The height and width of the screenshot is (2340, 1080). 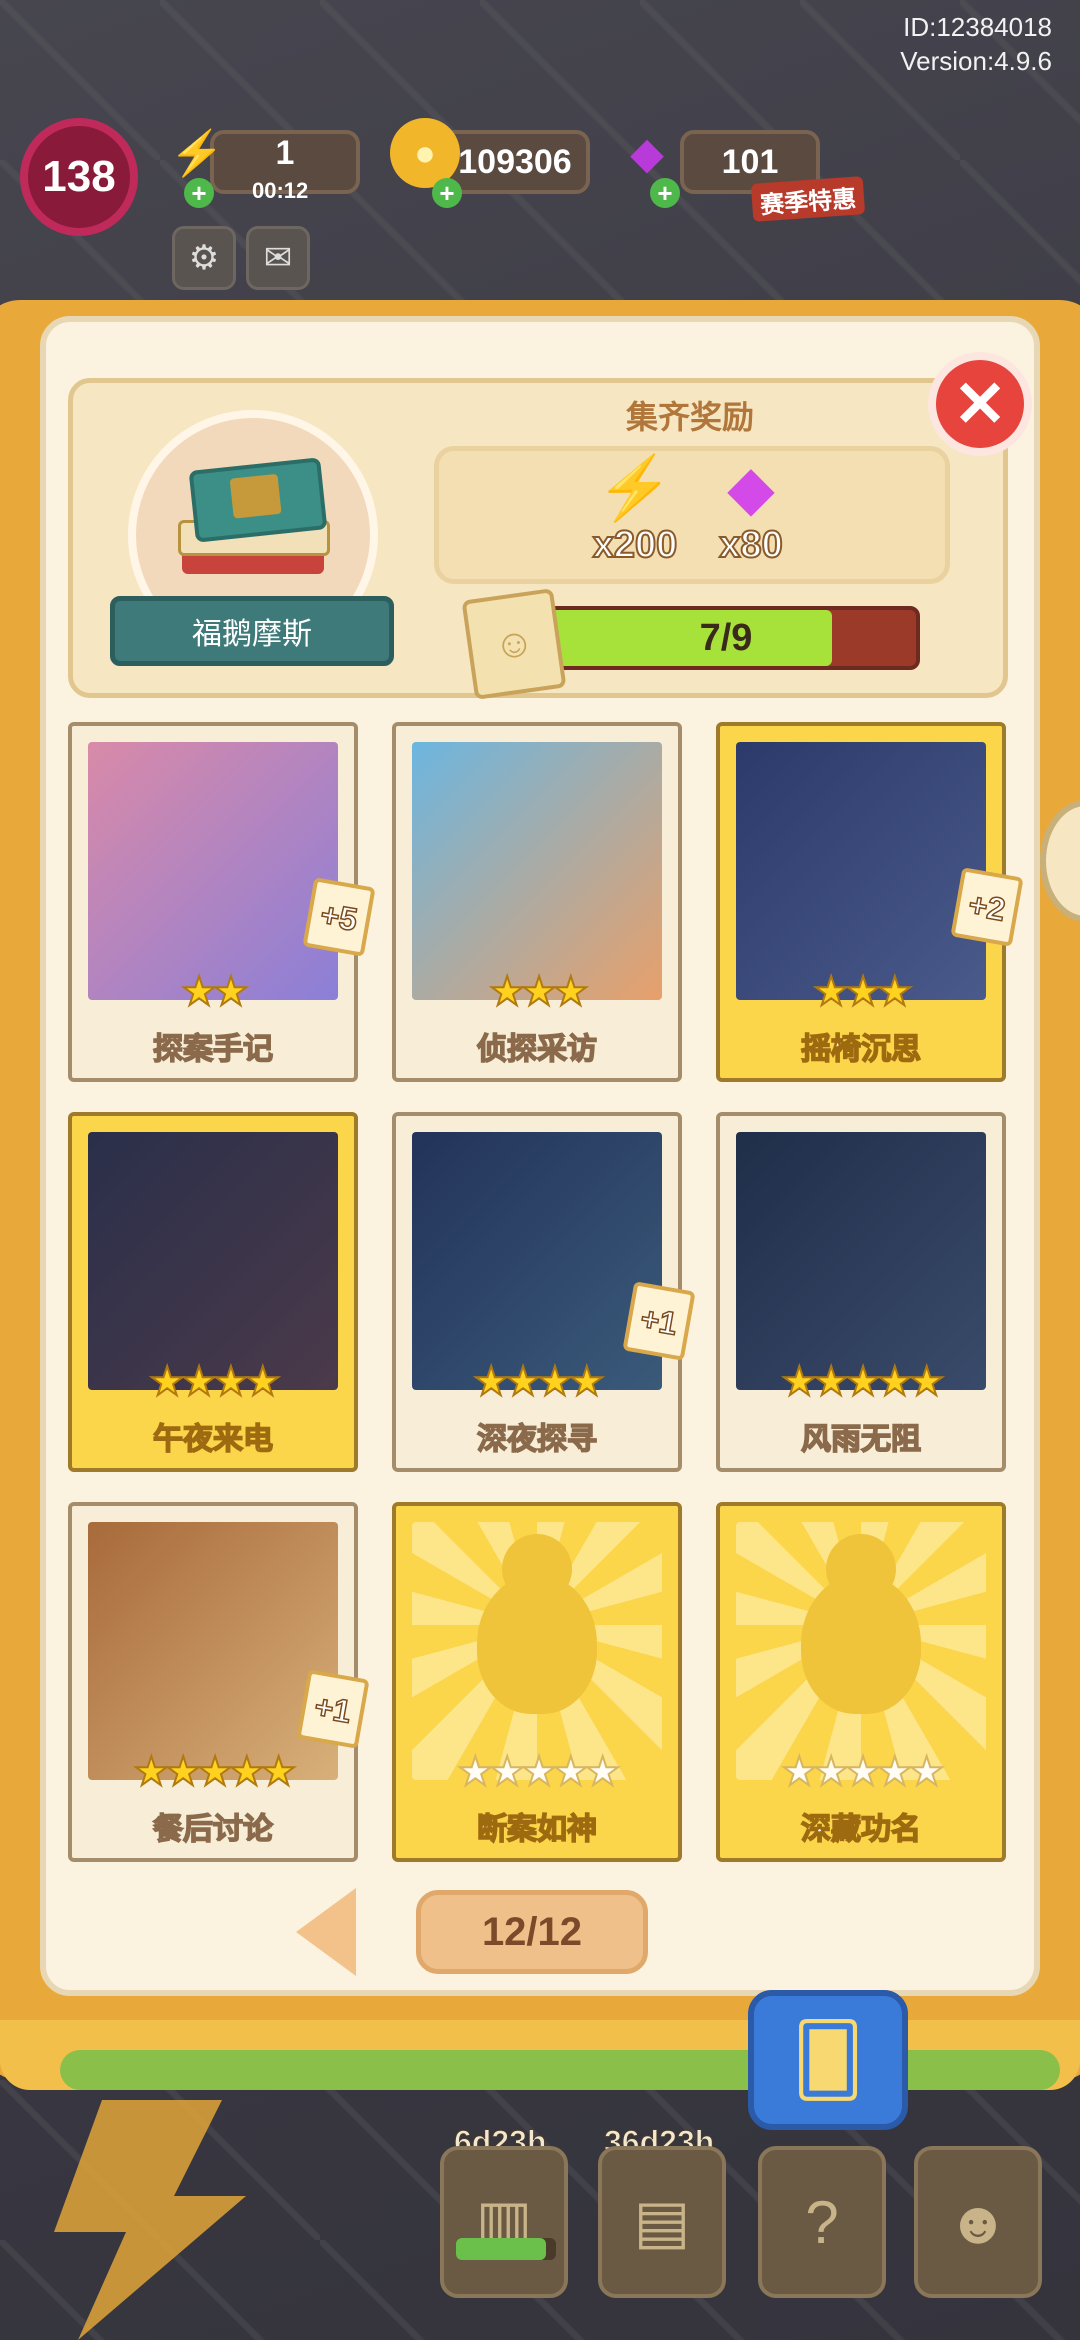 I want to click on card-icon: ☺, so click(x=514, y=644).